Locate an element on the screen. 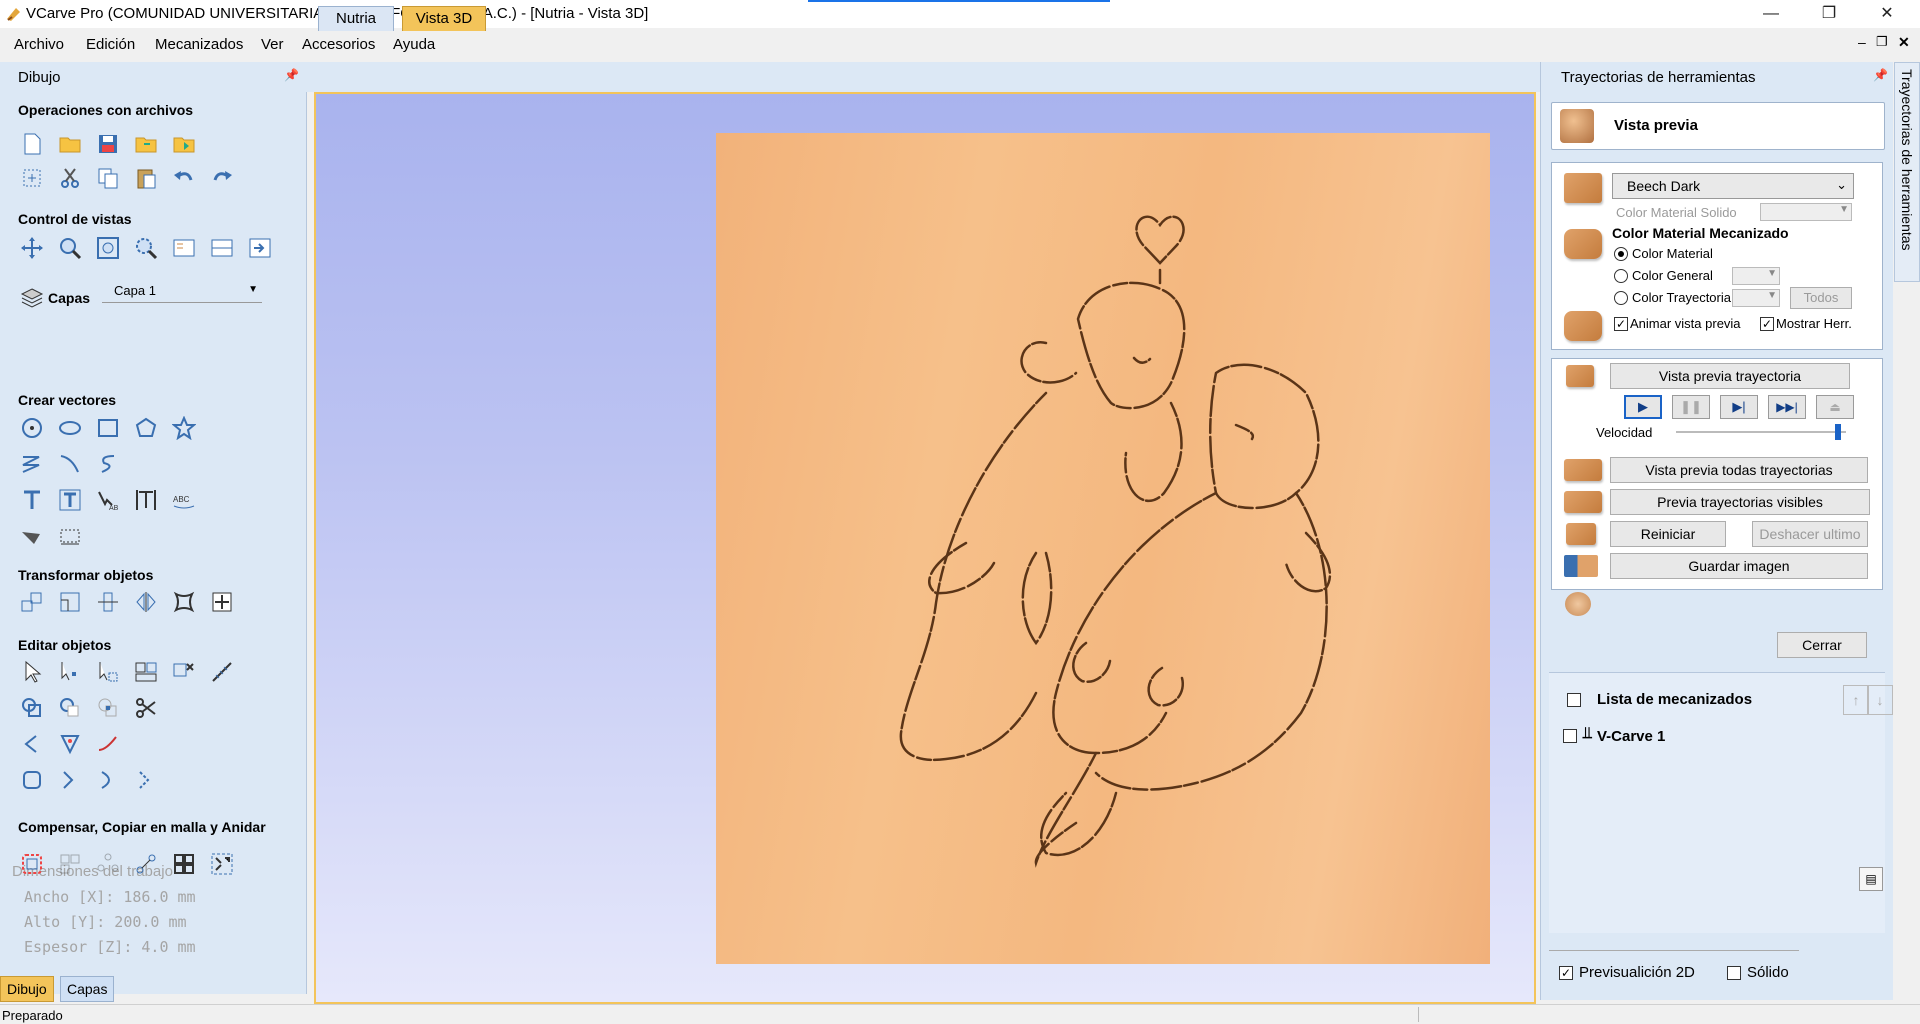  step-button: ▶| is located at coordinates (1739, 407).